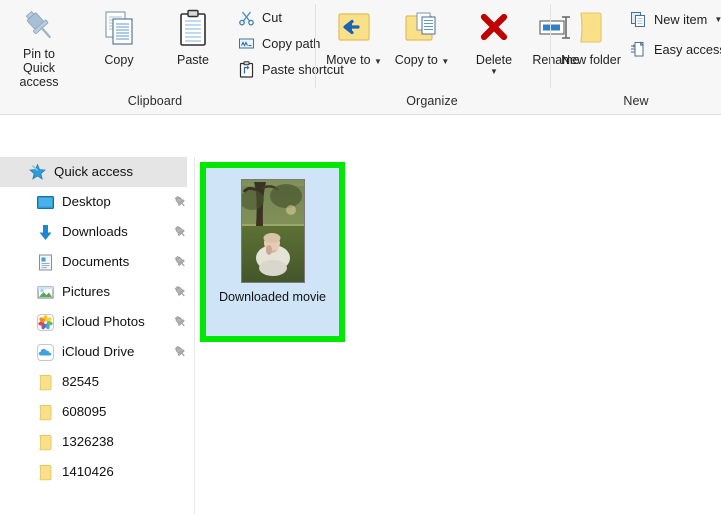 This screenshot has height=514, width=721. I want to click on sidebar-item-icloud-drive: iCloud Drive, so click(97, 352).